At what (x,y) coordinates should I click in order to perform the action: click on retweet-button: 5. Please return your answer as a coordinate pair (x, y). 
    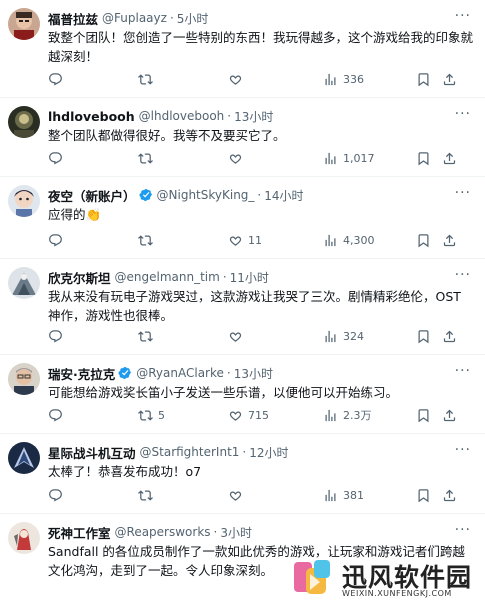
    Looking at the image, I should click on (151, 415).